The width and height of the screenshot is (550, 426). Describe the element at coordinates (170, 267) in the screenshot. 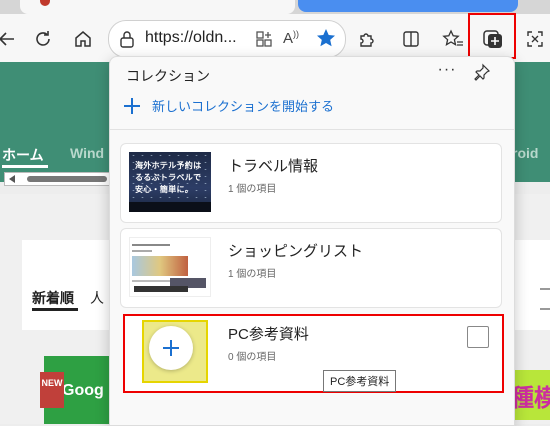

I see `collection-thumbnail` at that location.